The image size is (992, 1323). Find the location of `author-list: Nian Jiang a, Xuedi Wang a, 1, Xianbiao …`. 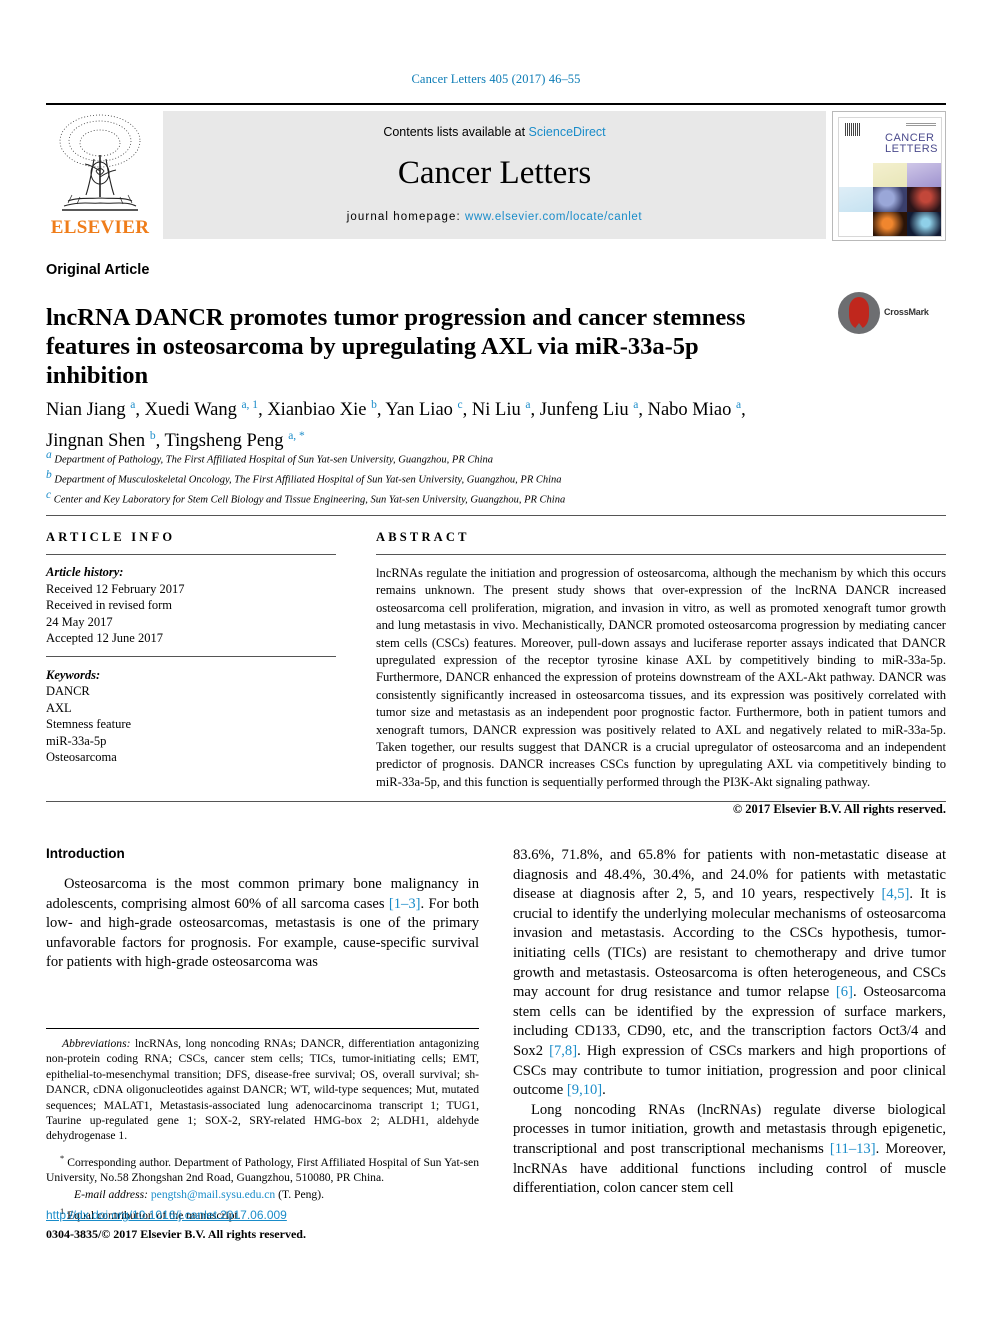

author-list: Nian Jiang a, Xuedi Wang a, 1, Xianbiao … is located at coordinates (486, 423).